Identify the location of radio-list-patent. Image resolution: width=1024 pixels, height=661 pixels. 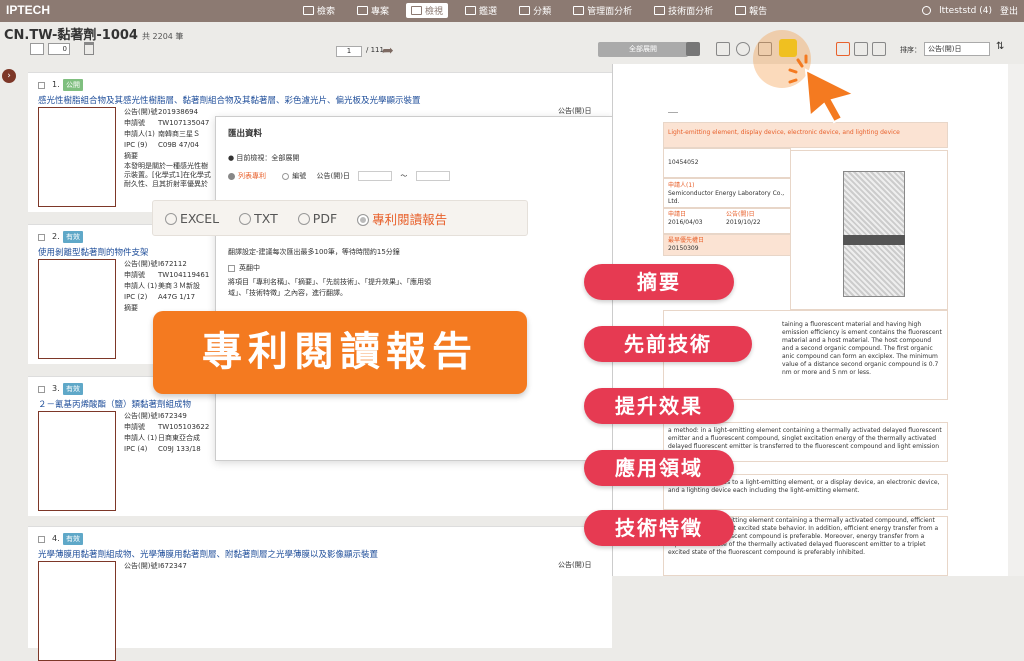
(231, 176).